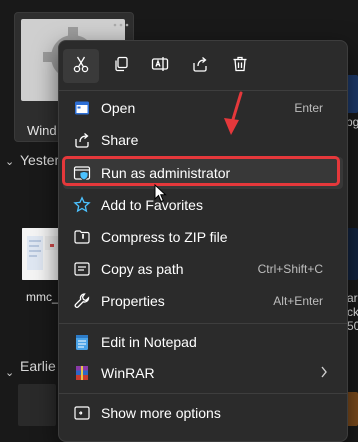 The width and height of the screenshot is (358, 442). What do you see at coordinates (42, 297) in the screenshot?
I see `file-label-mmc: mmc_` at bounding box center [42, 297].